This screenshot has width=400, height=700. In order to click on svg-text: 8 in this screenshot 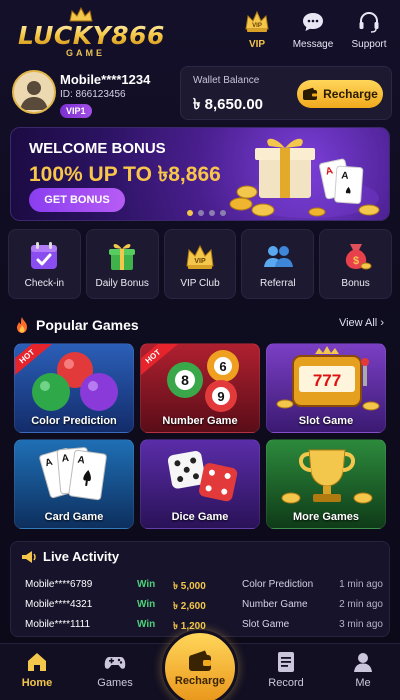, I will do `click(185, 380)`.